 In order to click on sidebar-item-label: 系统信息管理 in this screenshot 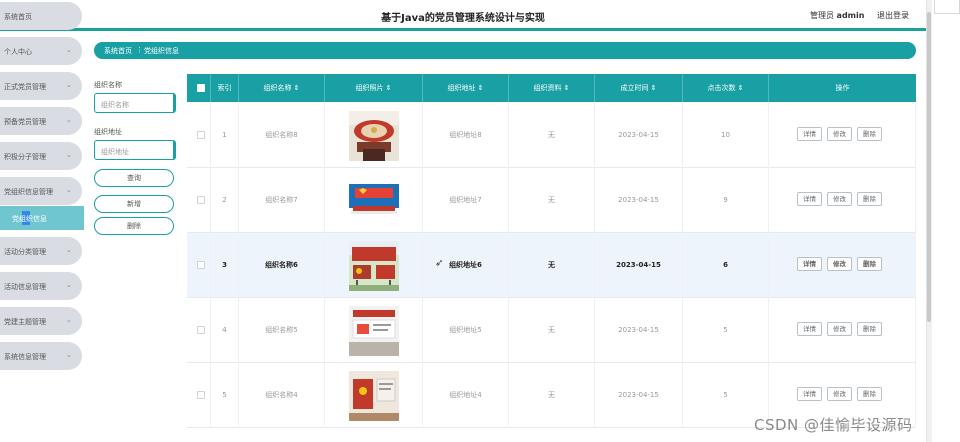, I will do `click(25, 357)`.